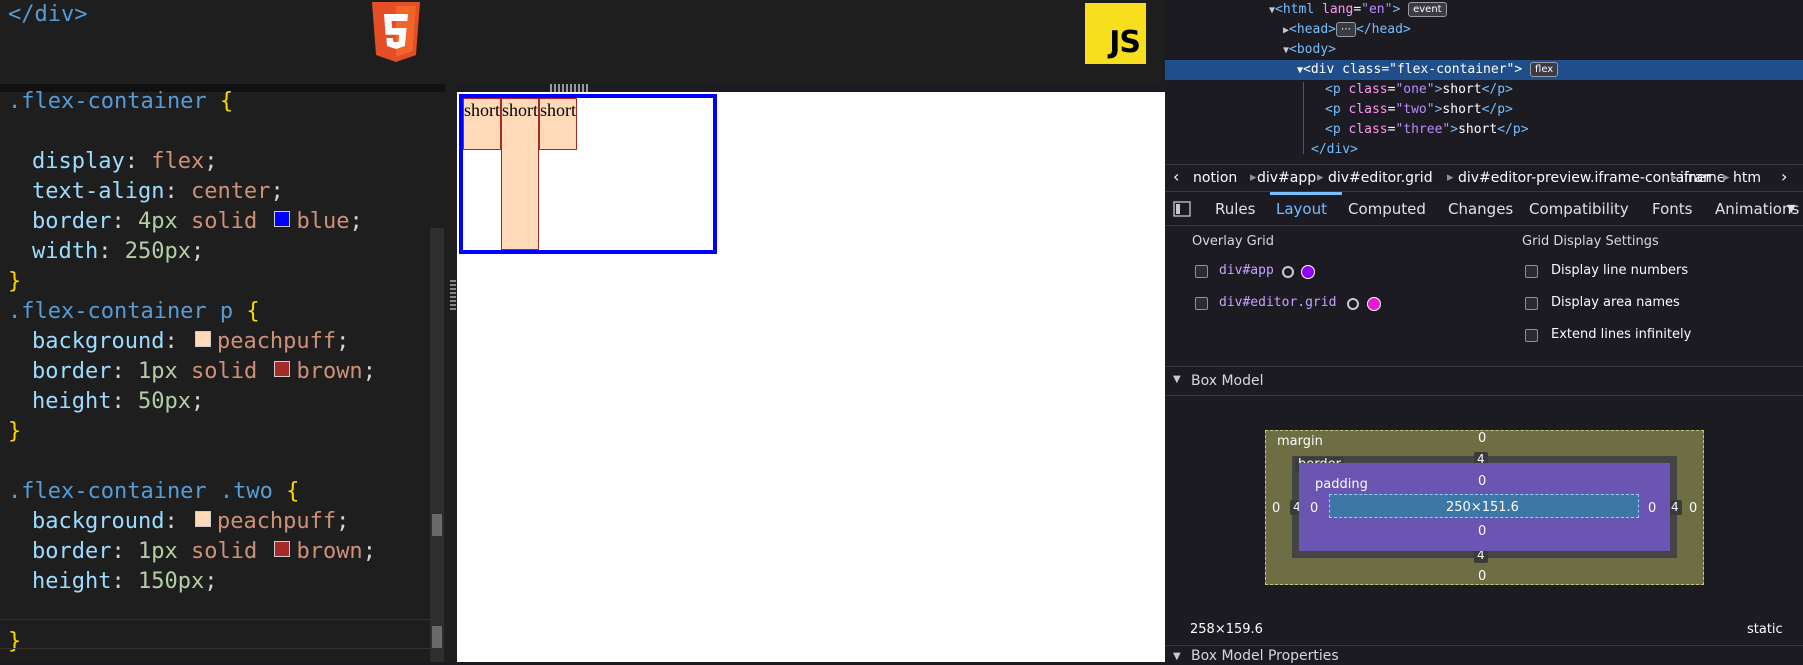  I want to click on attr-value: "three", so click(1423, 129).